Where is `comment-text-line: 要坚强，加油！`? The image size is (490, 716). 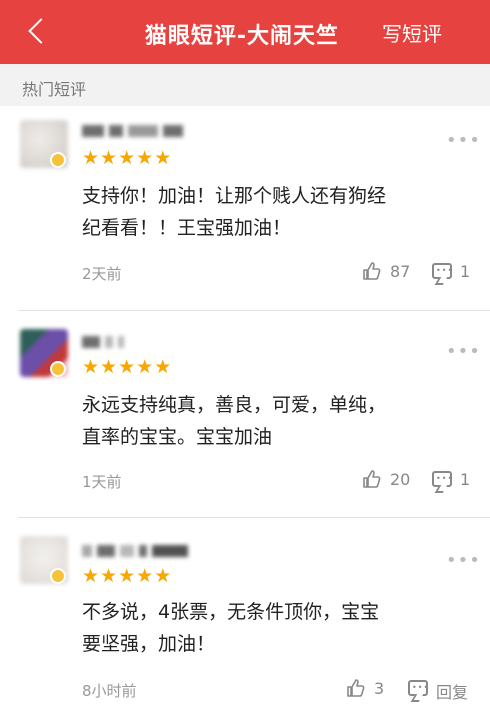 comment-text-line: 要坚强，加油！ is located at coordinates (149, 644).